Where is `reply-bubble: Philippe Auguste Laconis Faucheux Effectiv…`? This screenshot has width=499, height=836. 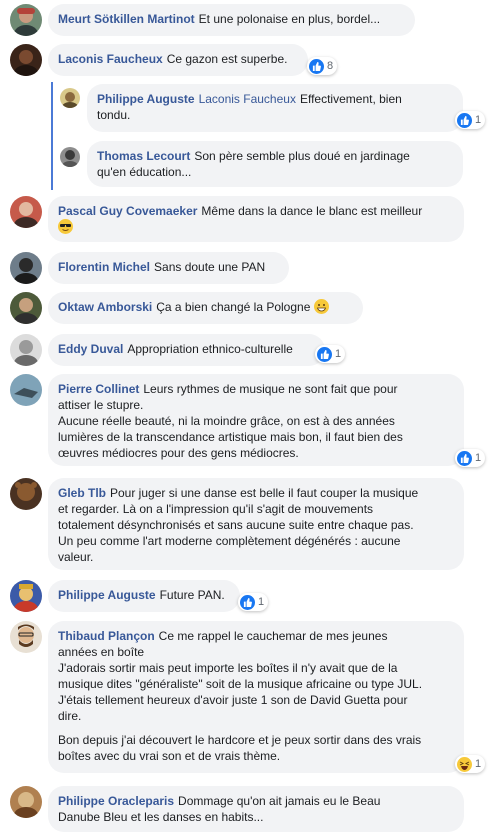
reply-bubble: Philippe Auguste Laconis Faucheux Effectiv… is located at coordinates (275, 108).